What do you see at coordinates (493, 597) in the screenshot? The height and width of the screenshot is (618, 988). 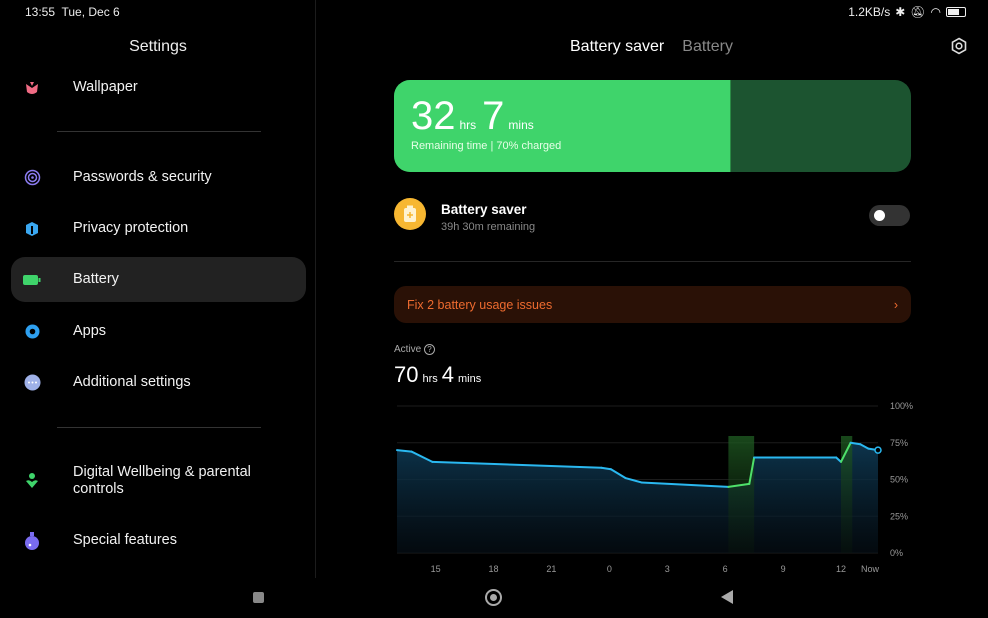 I see `home-button` at bounding box center [493, 597].